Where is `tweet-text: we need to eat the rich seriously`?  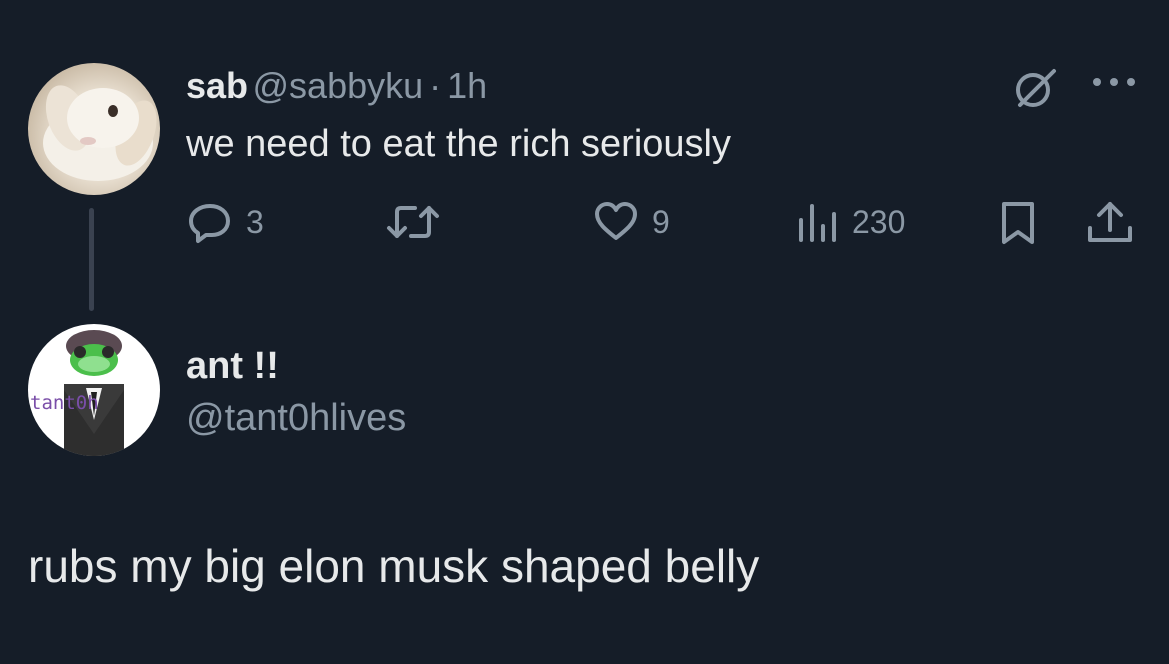
tweet-text: we need to eat the rich seriously is located at coordinates (458, 144).